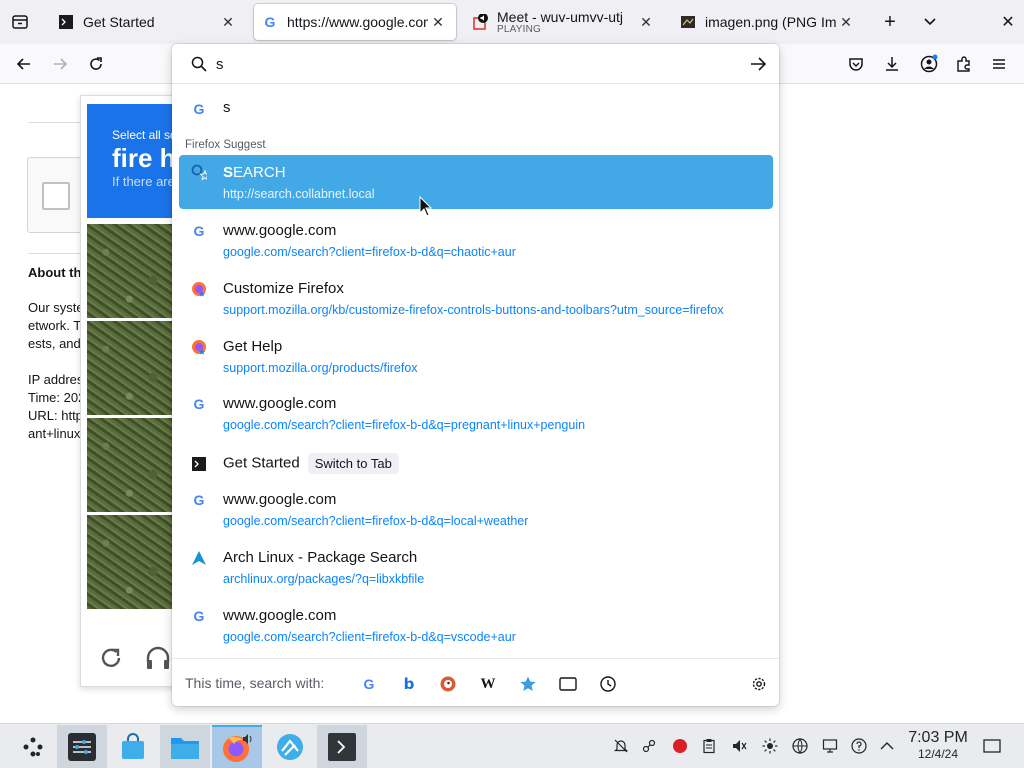  I want to click on clipboard-icon, so click(709, 746).